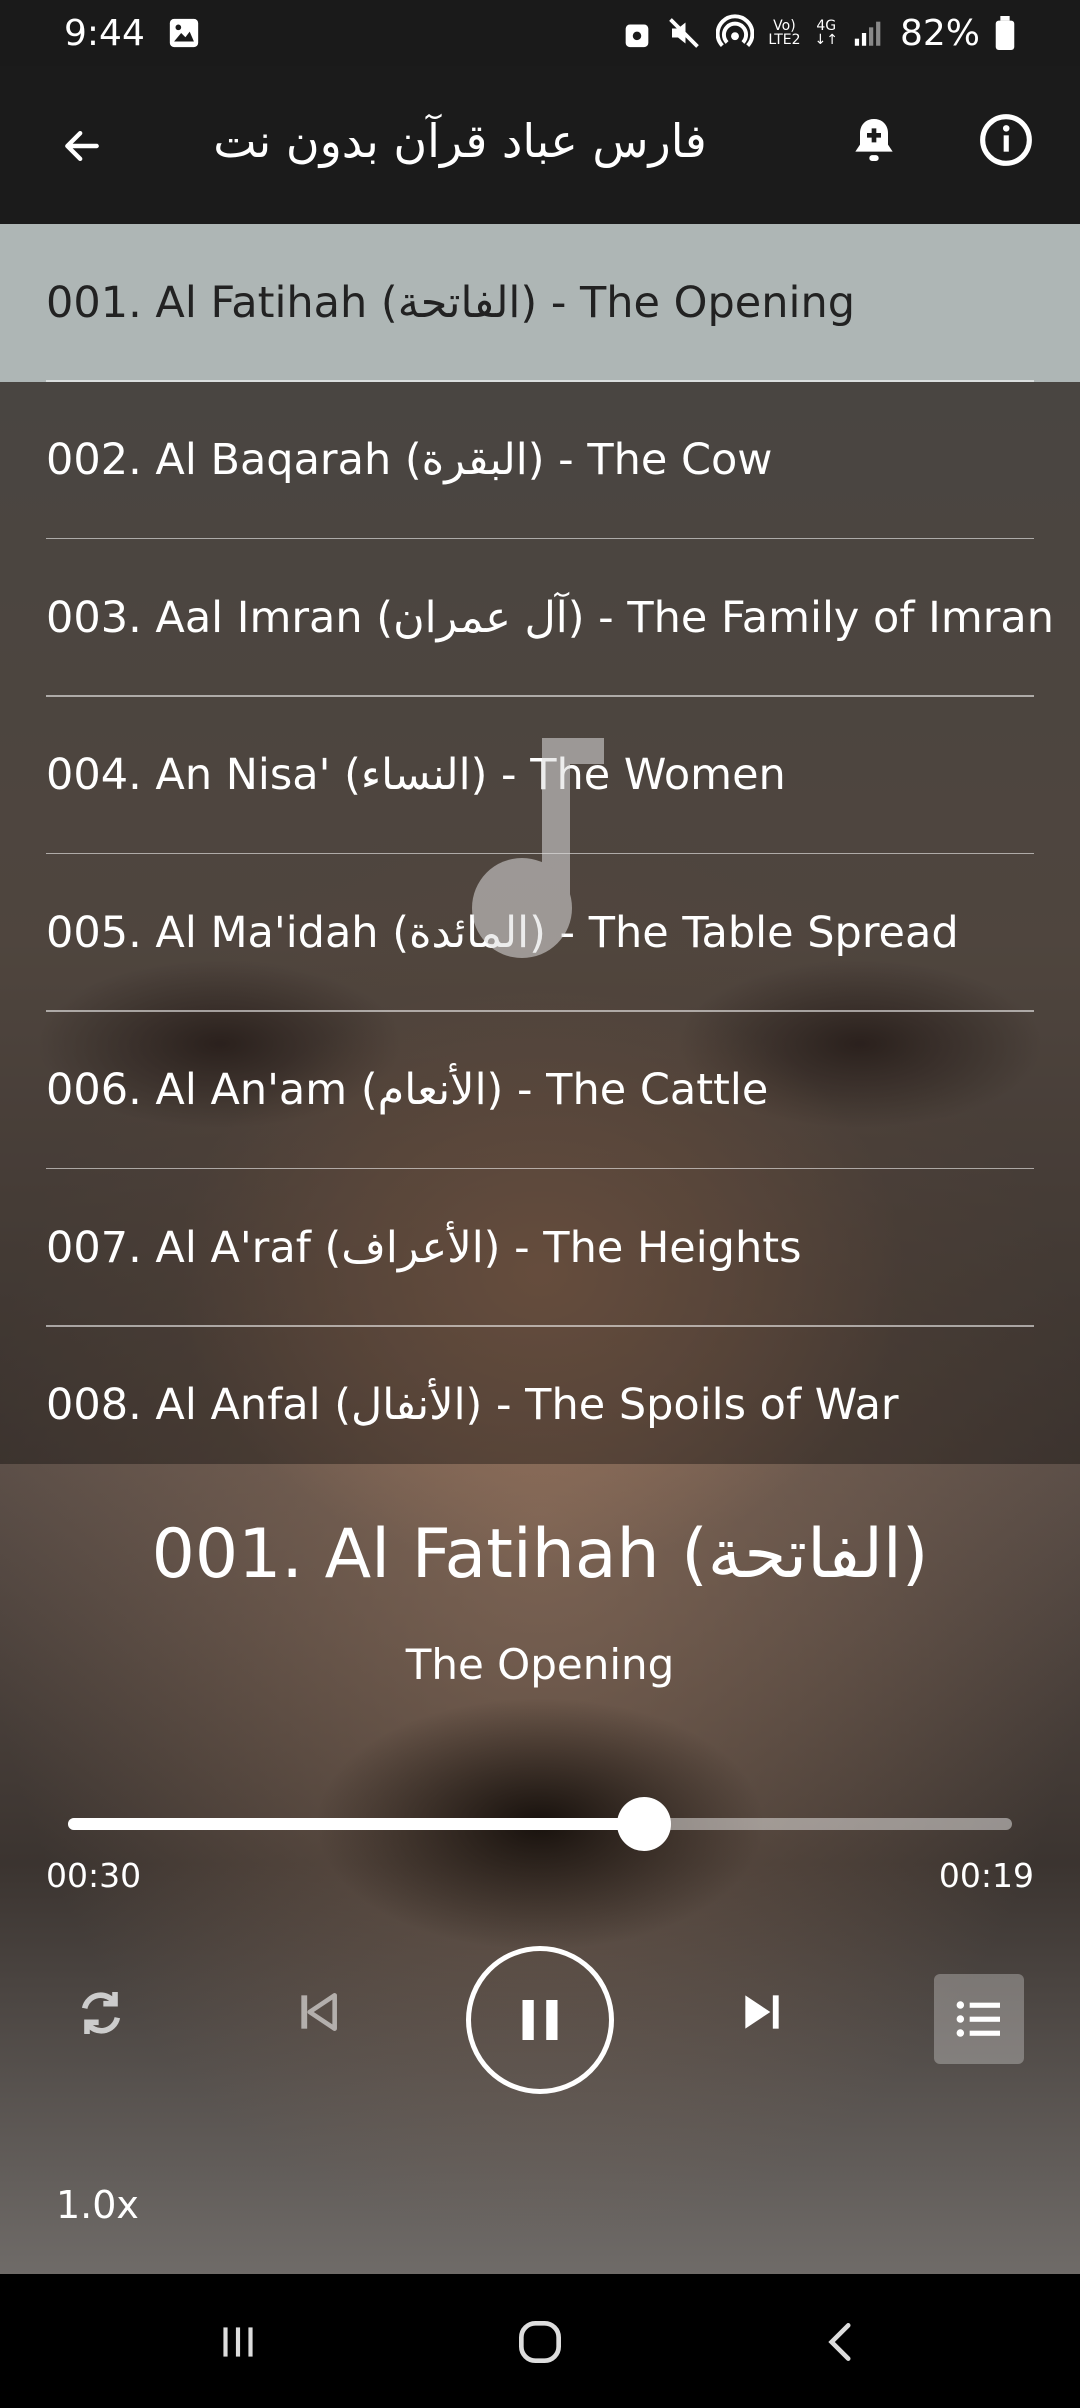 The width and height of the screenshot is (1080, 2408). I want to click on track-label: 007. Al A'raf (الأعراف) - The Heights, so click(424, 1247).